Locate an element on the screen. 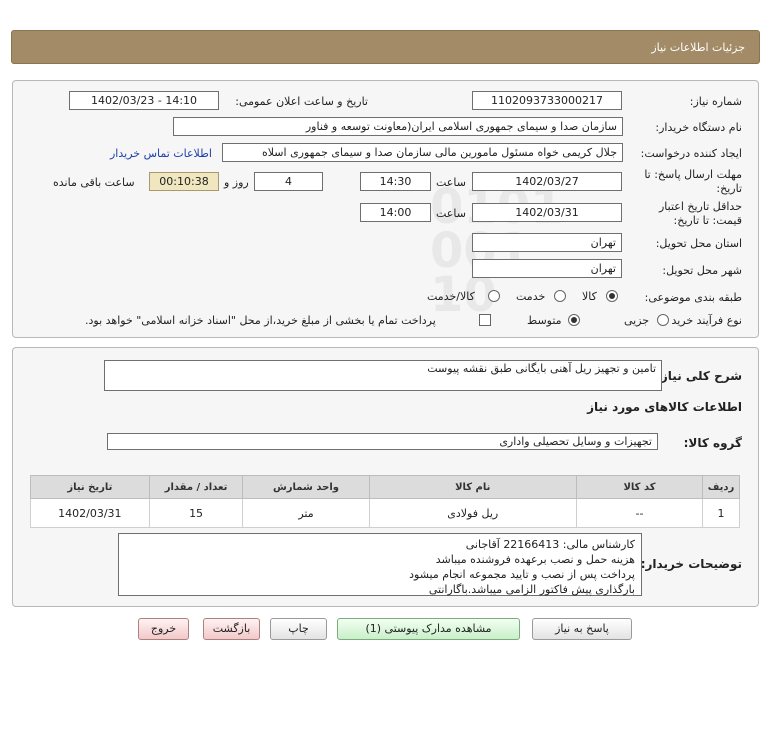 The image size is (770, 745). category-radio-goods-service is located at coordinates (494, 296).